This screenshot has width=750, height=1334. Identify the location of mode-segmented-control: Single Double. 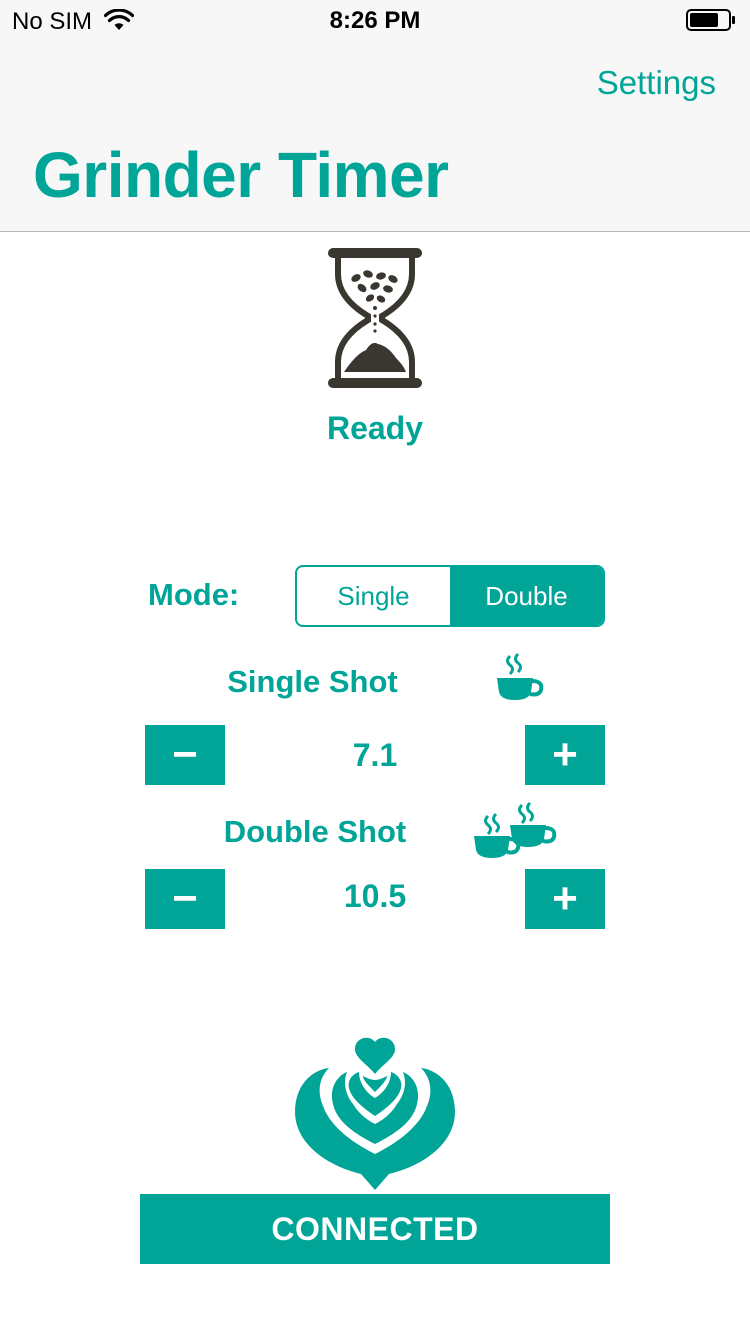
(450, 596).